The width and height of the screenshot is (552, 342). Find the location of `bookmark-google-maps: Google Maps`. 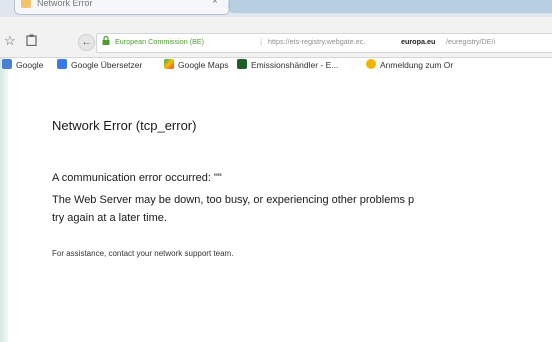

bookmark-google-maps: Google Maps is located at coordinates (196, 65).